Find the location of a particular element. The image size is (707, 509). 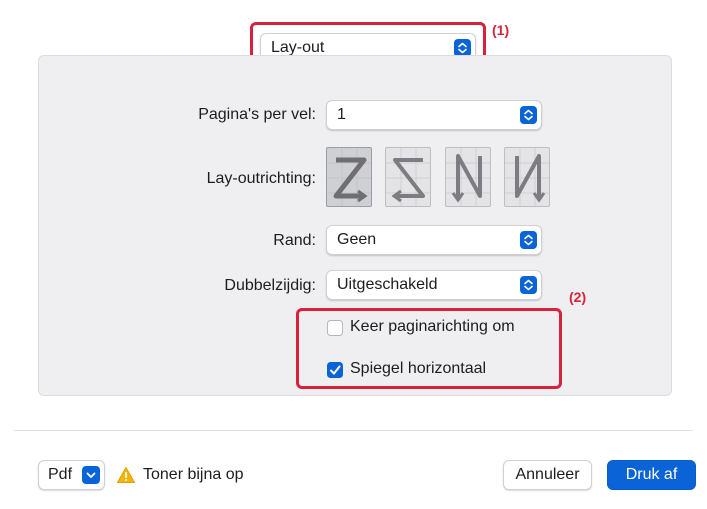

layout-direction-z-icon is located at coordinates (349, 177).